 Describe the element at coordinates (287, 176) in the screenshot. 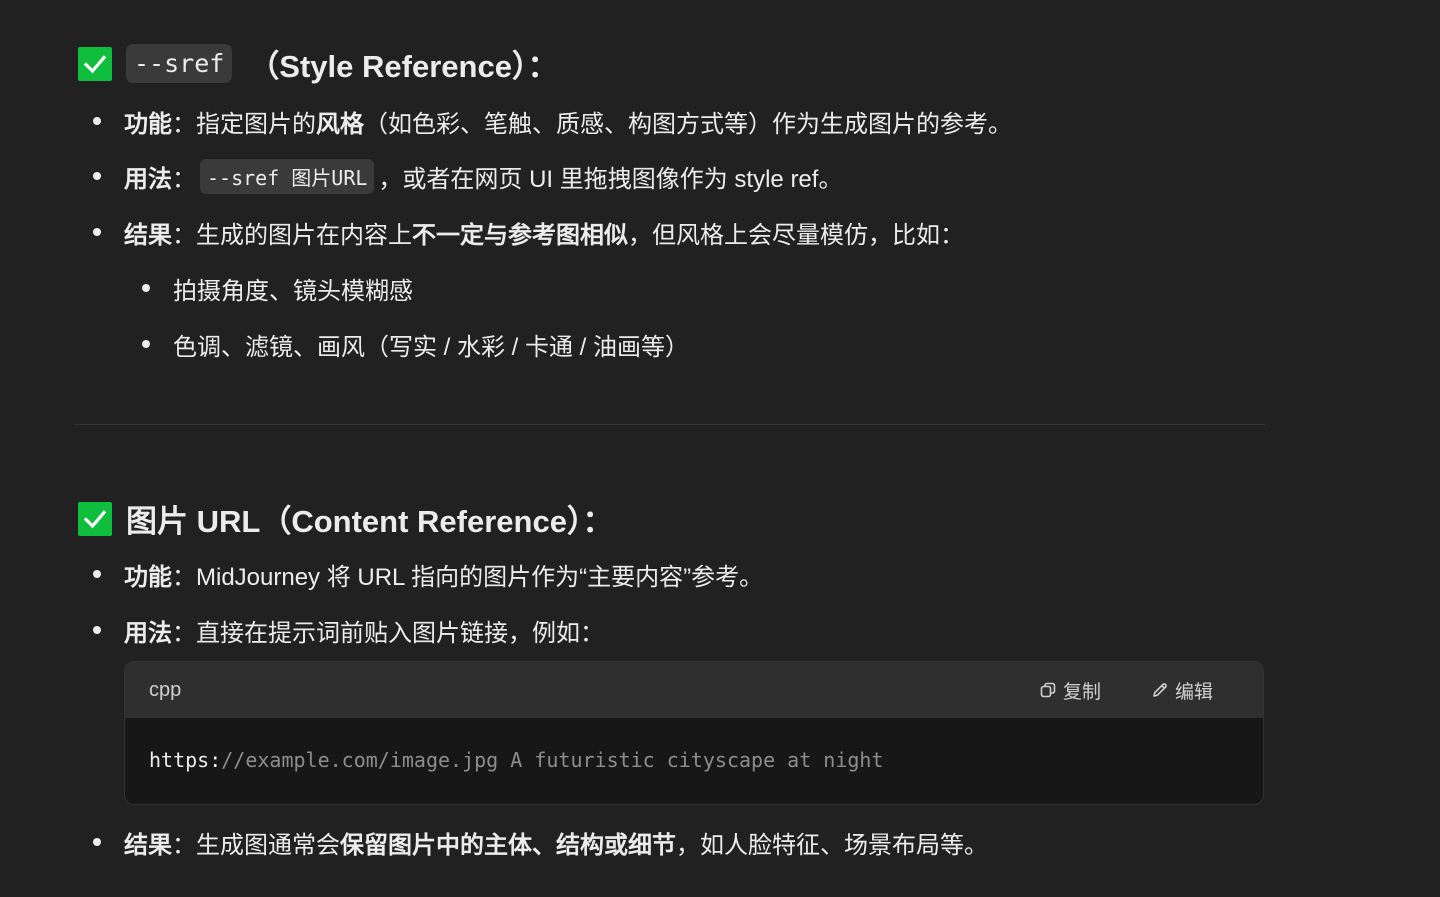

I see `inline-code: --sref 图片URL` at that location.